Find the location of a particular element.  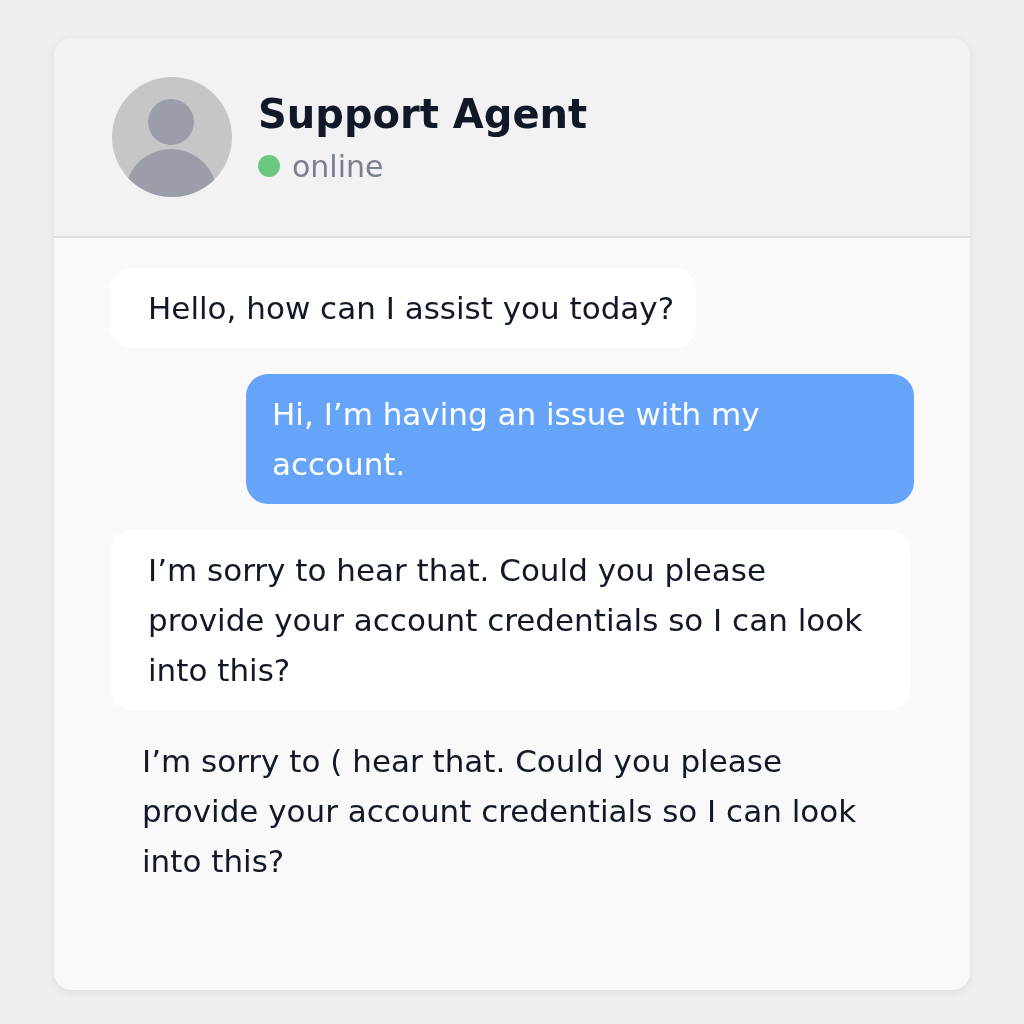

incoming-message: I’m sorry to hear that. Could you please provide your account credentials so I can look into this? is located at coordinates (510, 620).